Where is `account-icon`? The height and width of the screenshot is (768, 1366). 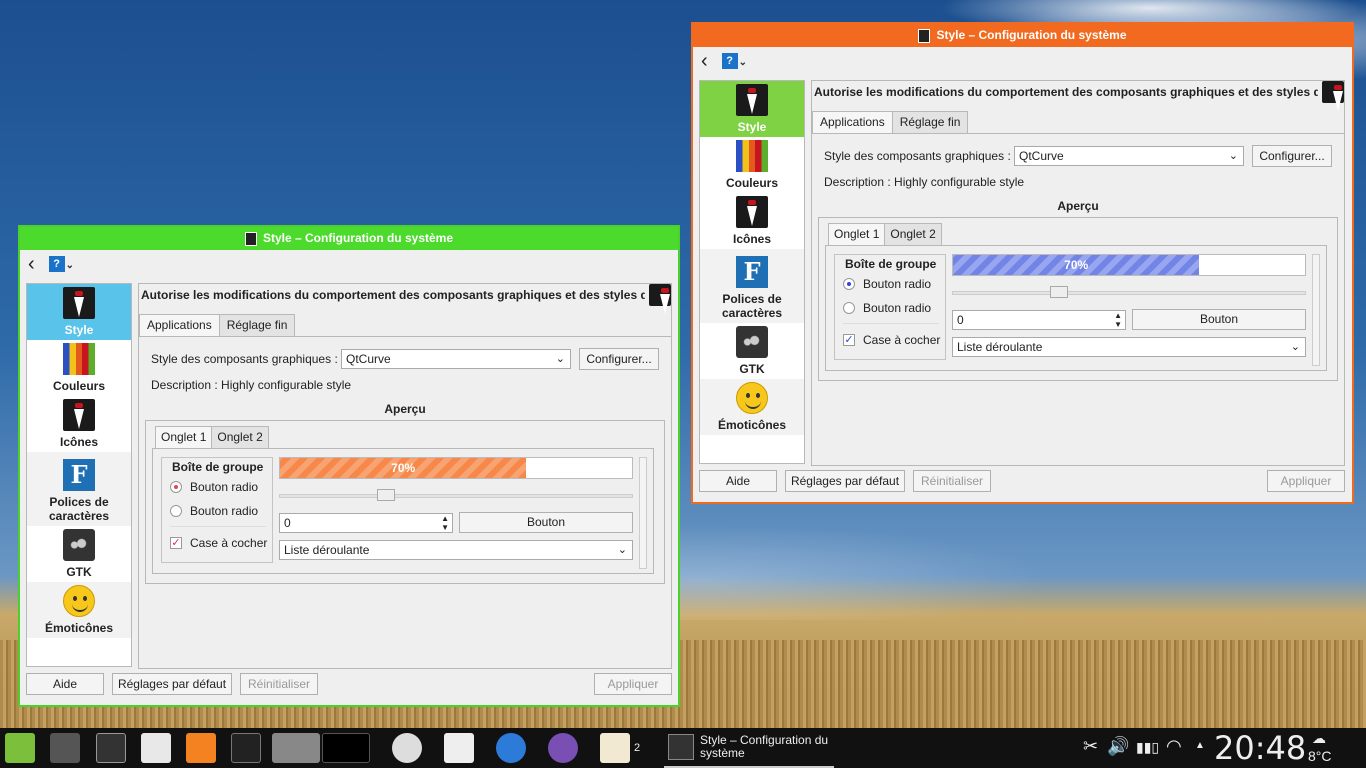
account-icon is located at coordinates (563, 748).